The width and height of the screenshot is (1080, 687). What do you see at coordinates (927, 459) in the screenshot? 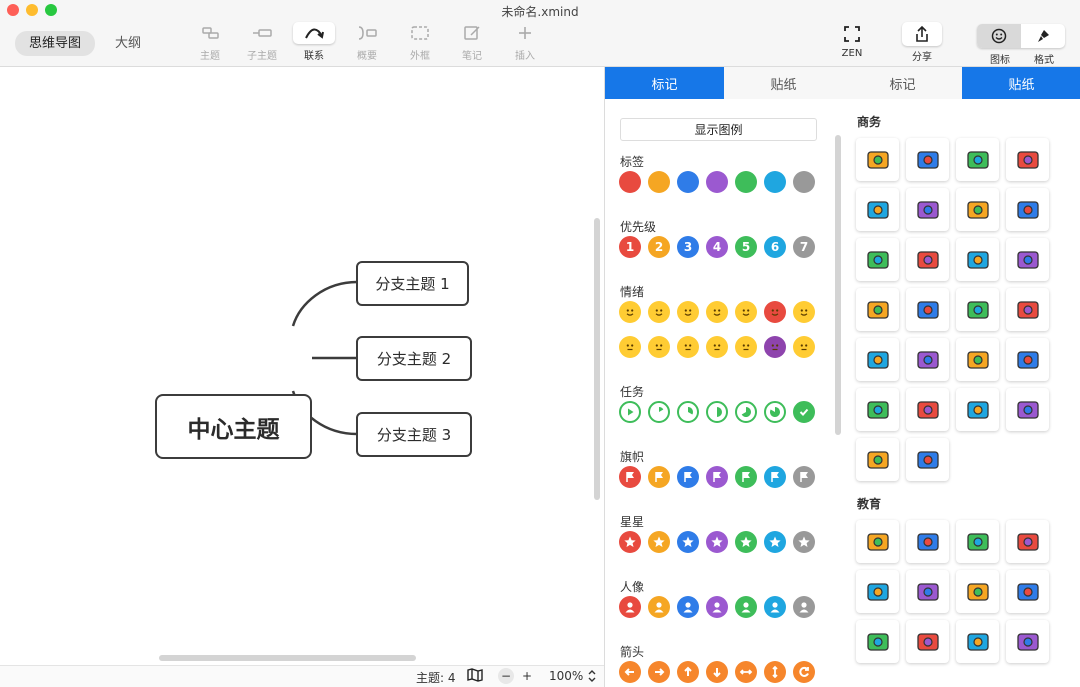
I see `sticker-badge` at bounding box center [927, 459].